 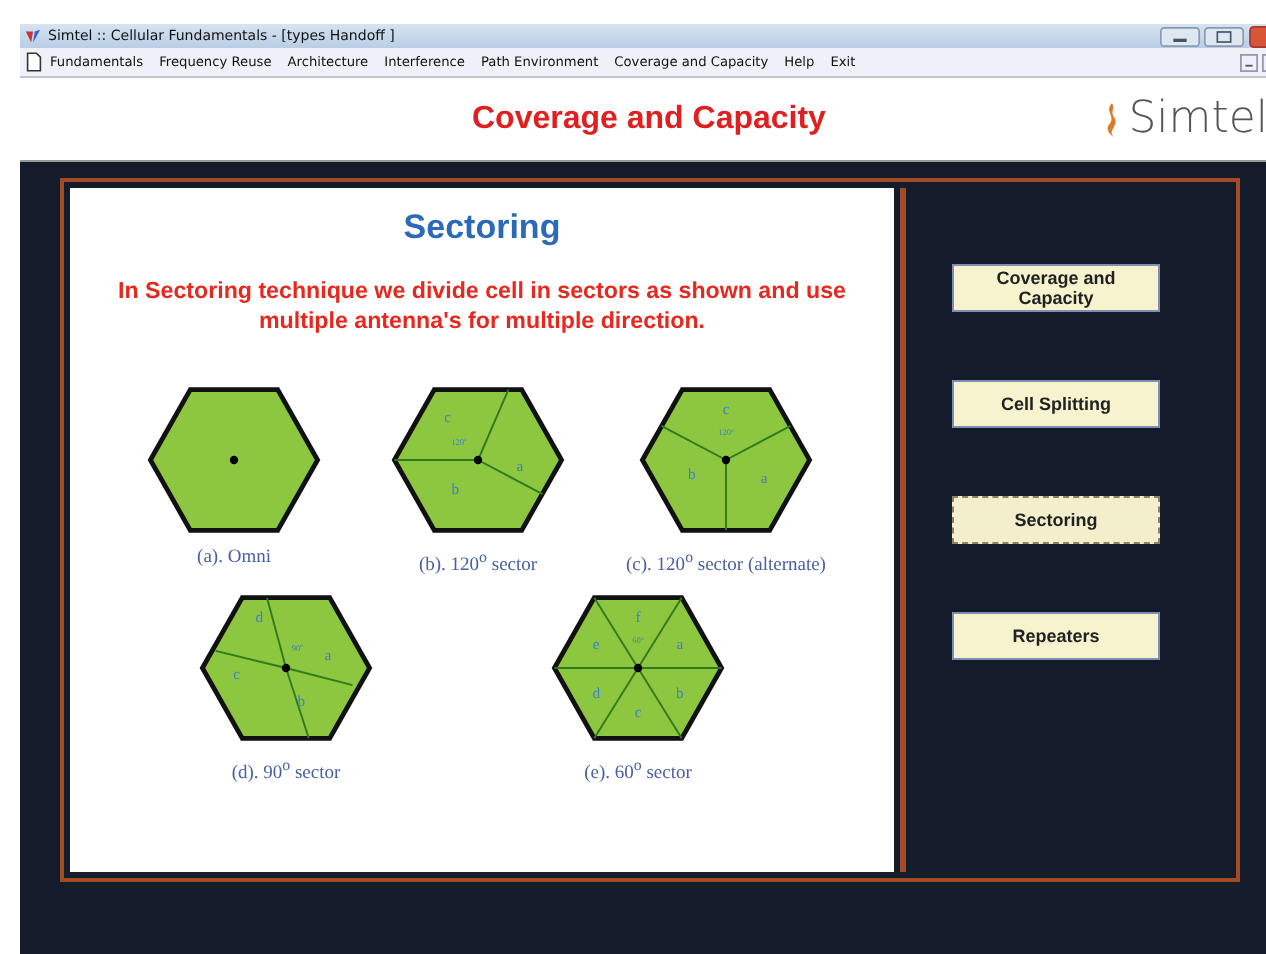 What do you see at coordinates (726, 562) in the screenshot?
I see `diagram-caption: (c). 120$^{o}$ sector (alternate)` at bounding box center [726, 562].